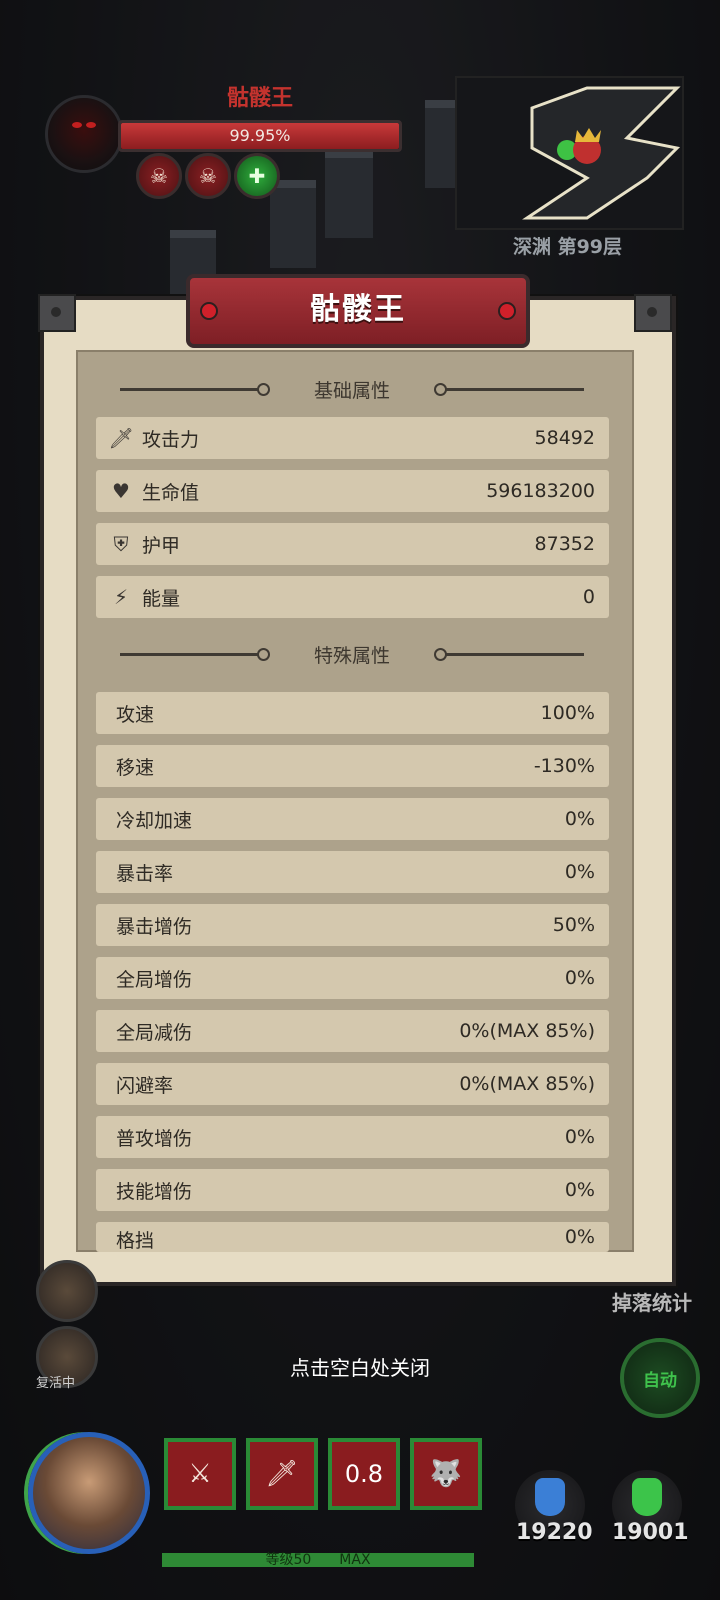 The image size is (720, 1600). What do you see at coordinates (282, 1474) in the screenshot?
I see `sword-skill-icon: 🗡` at bounding box center [282, 1474].